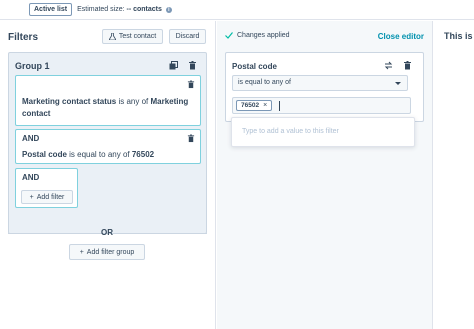 This screenshot has width=474, height=329. What do you see at coordinates (388, 65) in the screenshot?
I see `swap-icon` at bounding box center [388, 65].